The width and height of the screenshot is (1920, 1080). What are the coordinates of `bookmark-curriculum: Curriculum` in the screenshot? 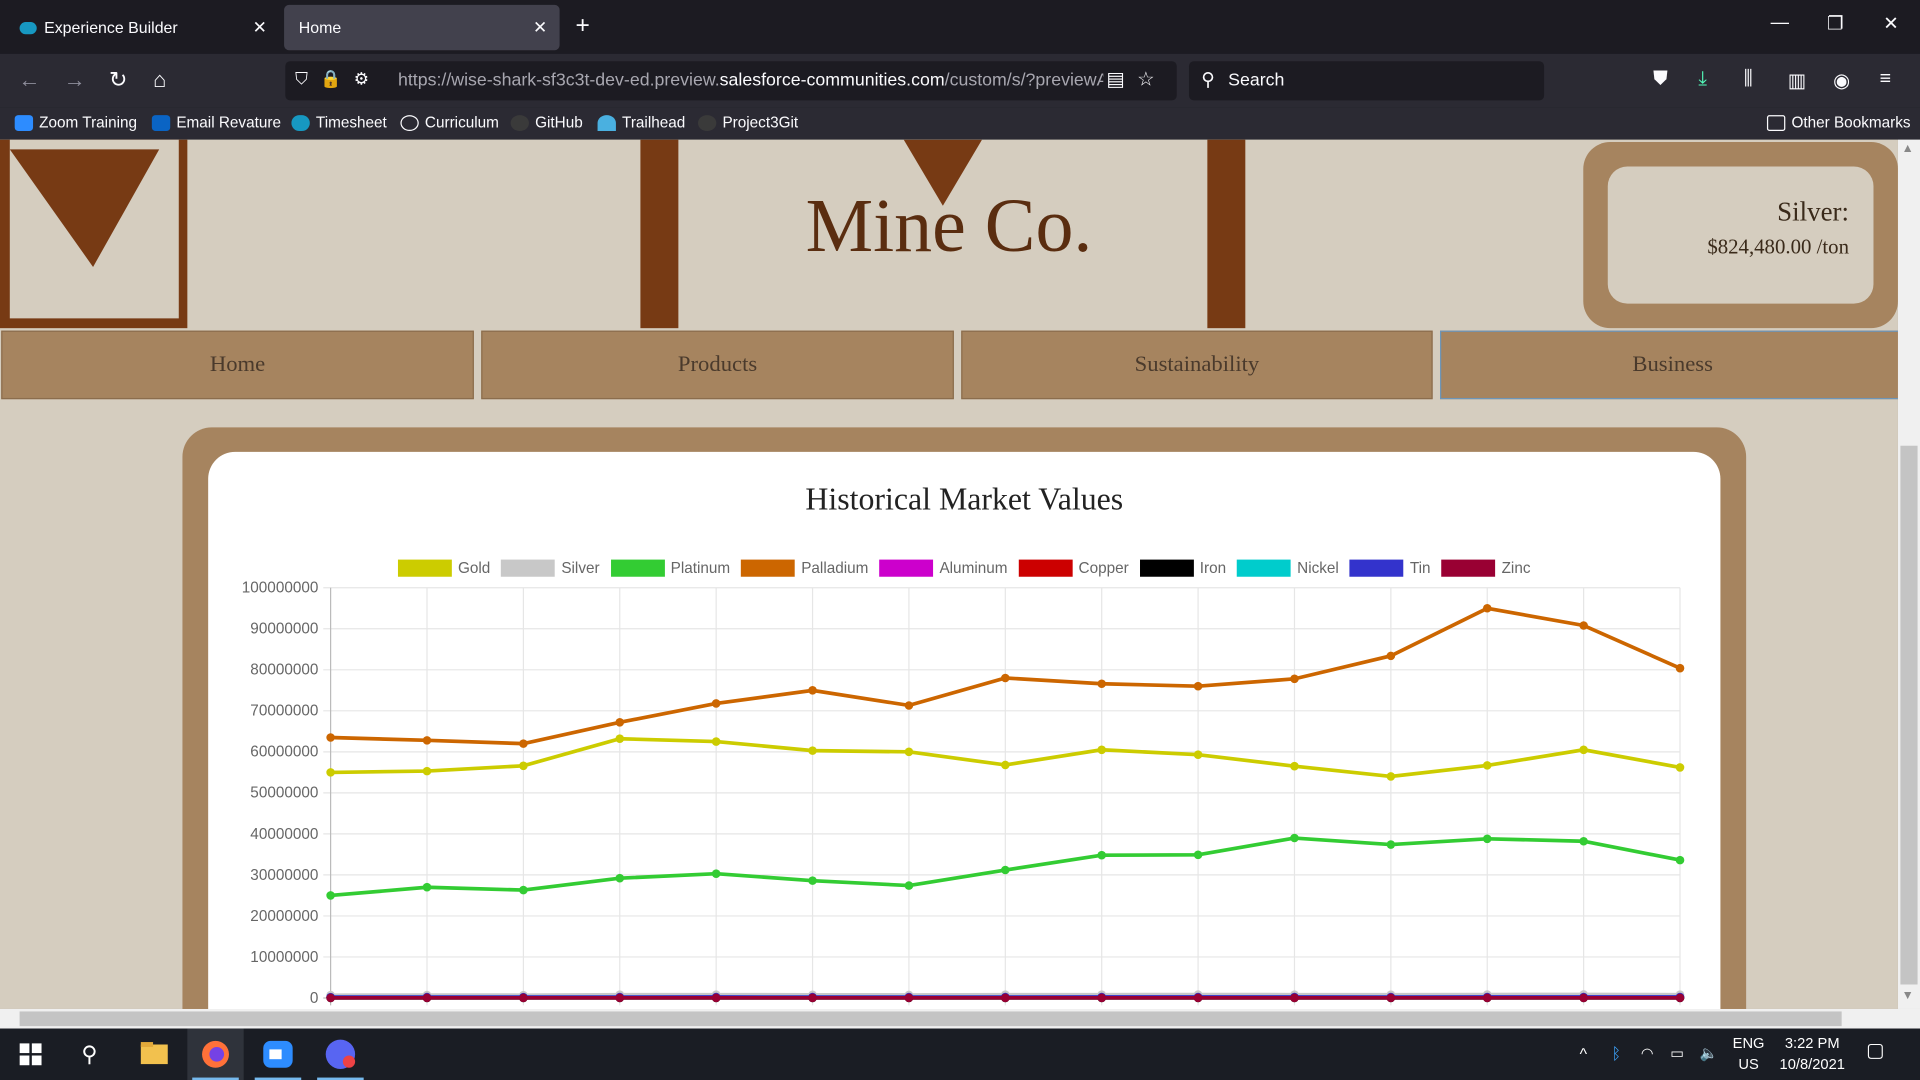 It's located at (449, 122).